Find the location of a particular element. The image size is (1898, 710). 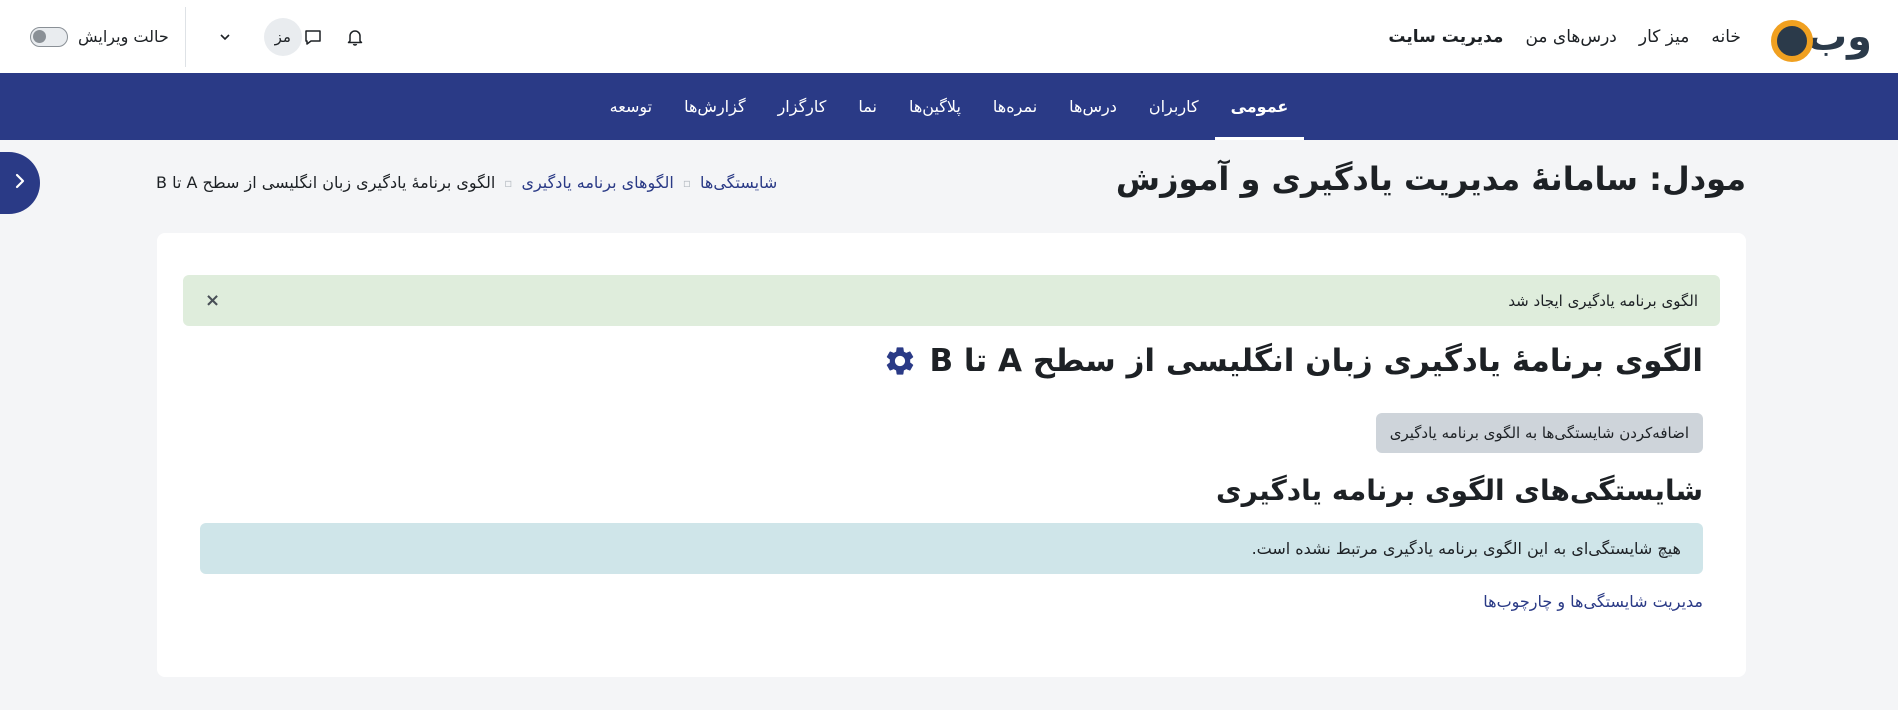

navbar-divider is located at coordinates (185, 36).